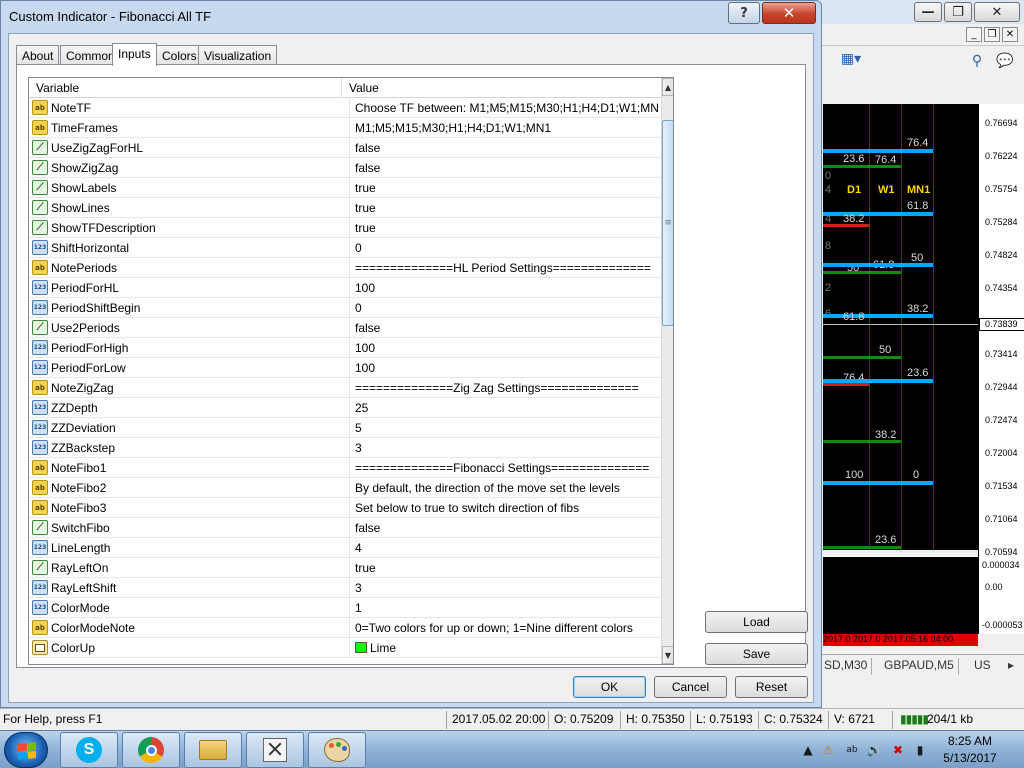 This screenshot has height=768, width=1024. I want to click on chrome-icon, so click(151, 750).